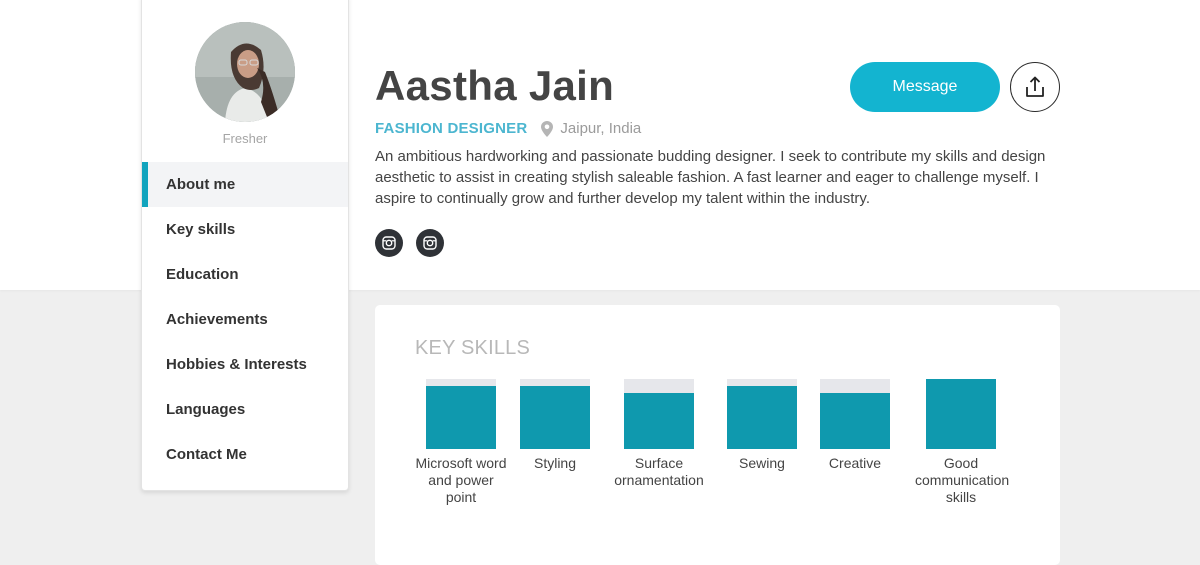 The height and width of the screenshot is (565, 1200). What do you see at coordinates (245, 454) in the screenshot?
I see `sidebar-item-contact-me: Contact Me` at bounding box center [245, 454].